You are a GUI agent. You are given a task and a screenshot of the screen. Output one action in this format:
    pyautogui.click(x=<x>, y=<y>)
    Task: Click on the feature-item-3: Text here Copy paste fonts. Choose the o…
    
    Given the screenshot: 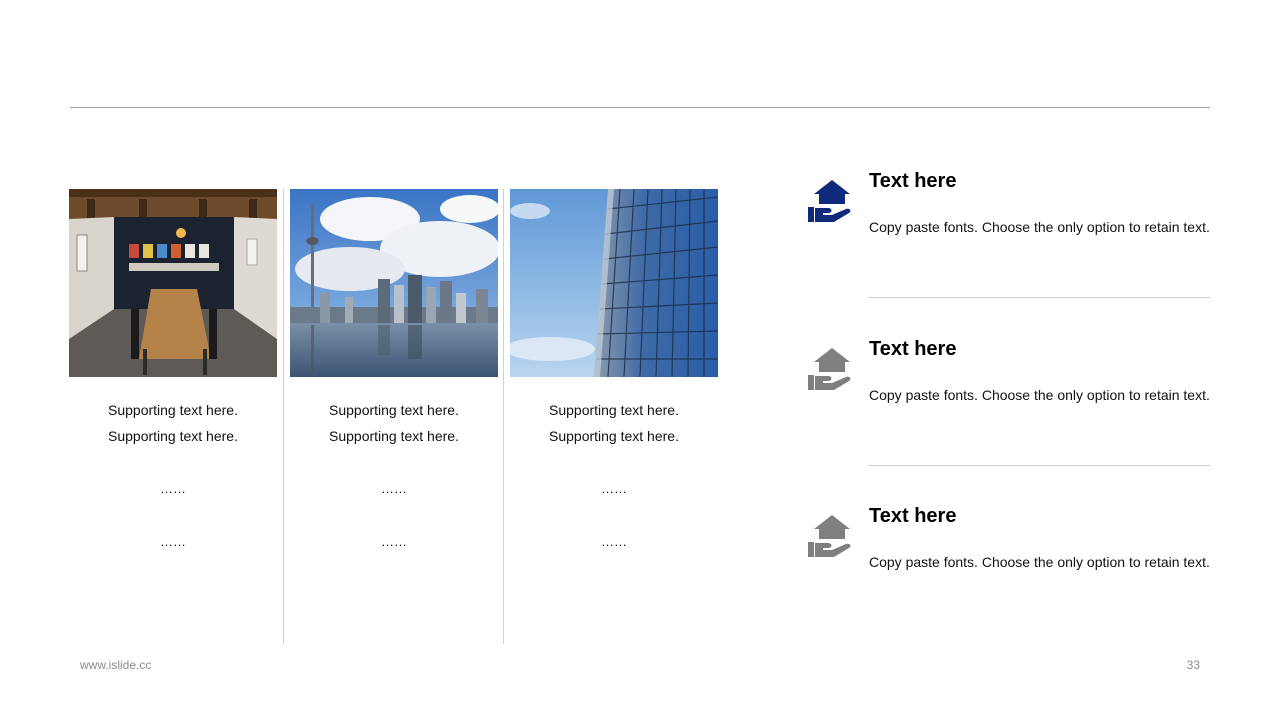 What is the action you would take?
    pyautogui.click(x=1009, y=563)
    